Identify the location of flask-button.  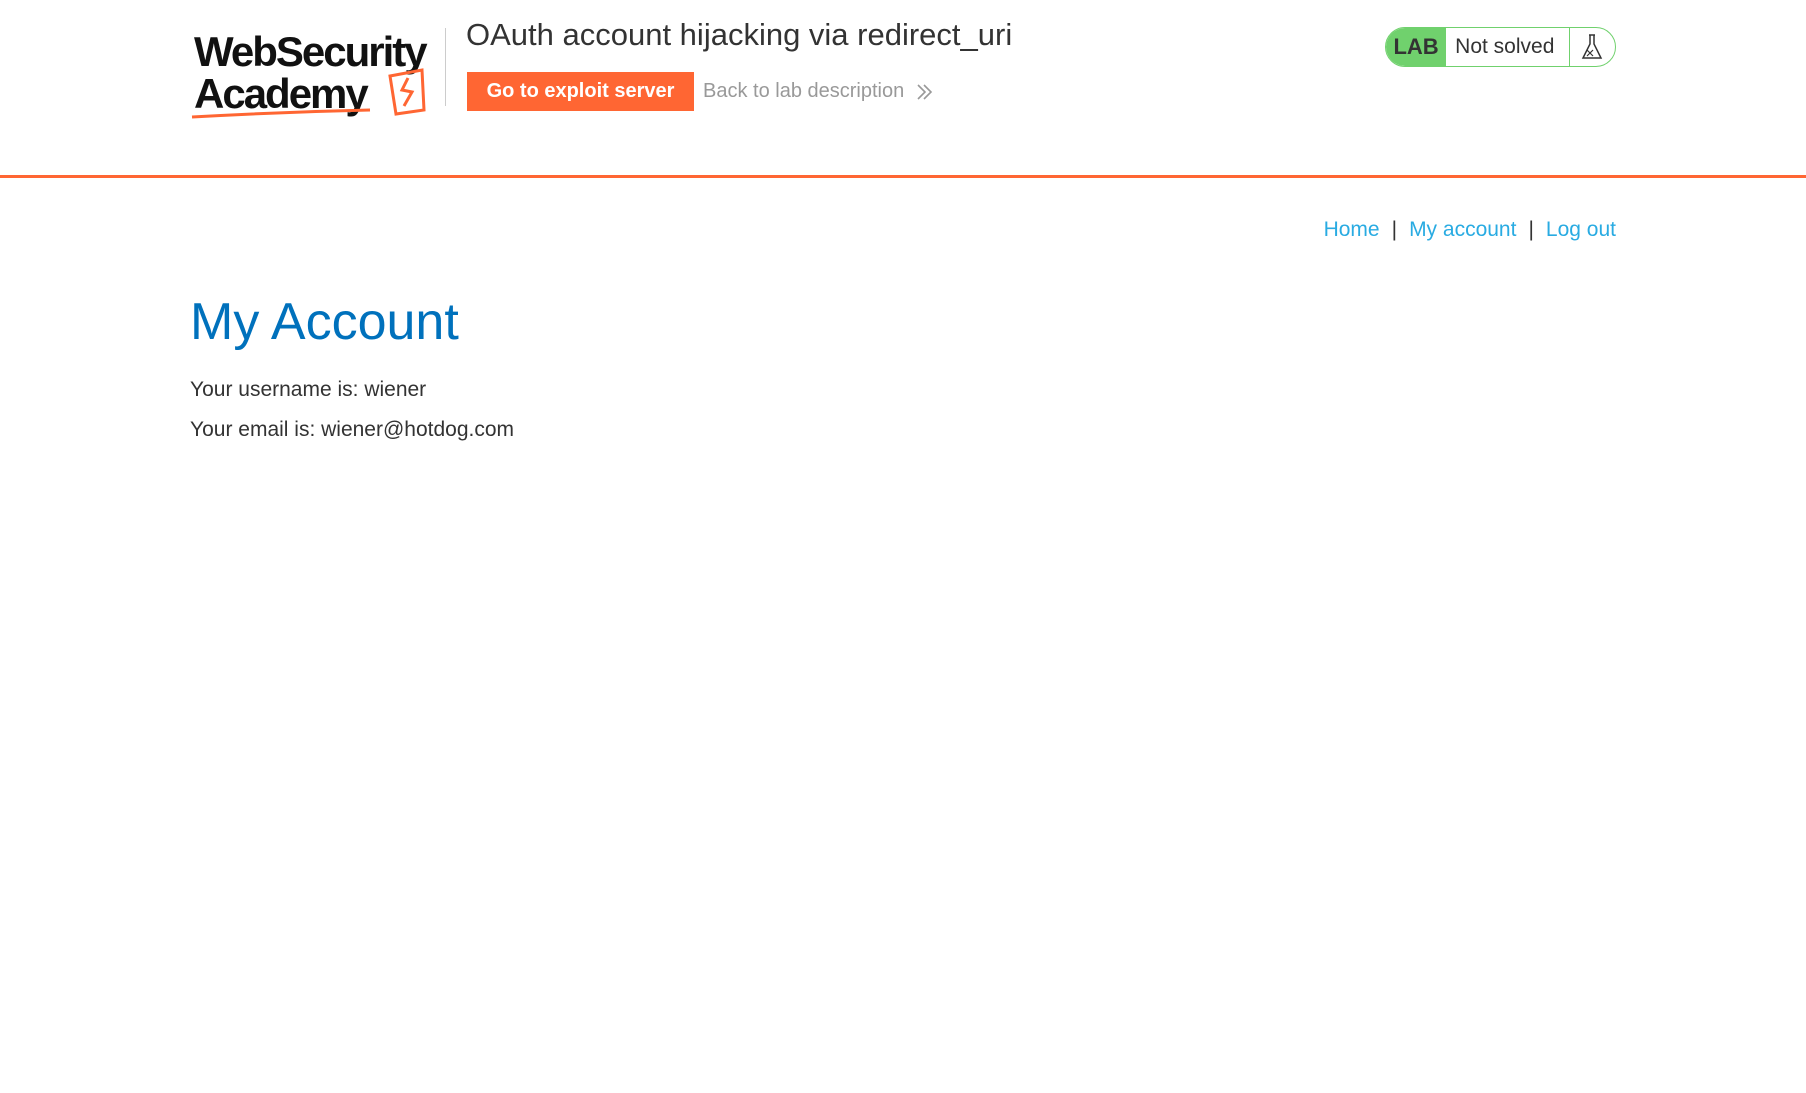
(1591, 47).